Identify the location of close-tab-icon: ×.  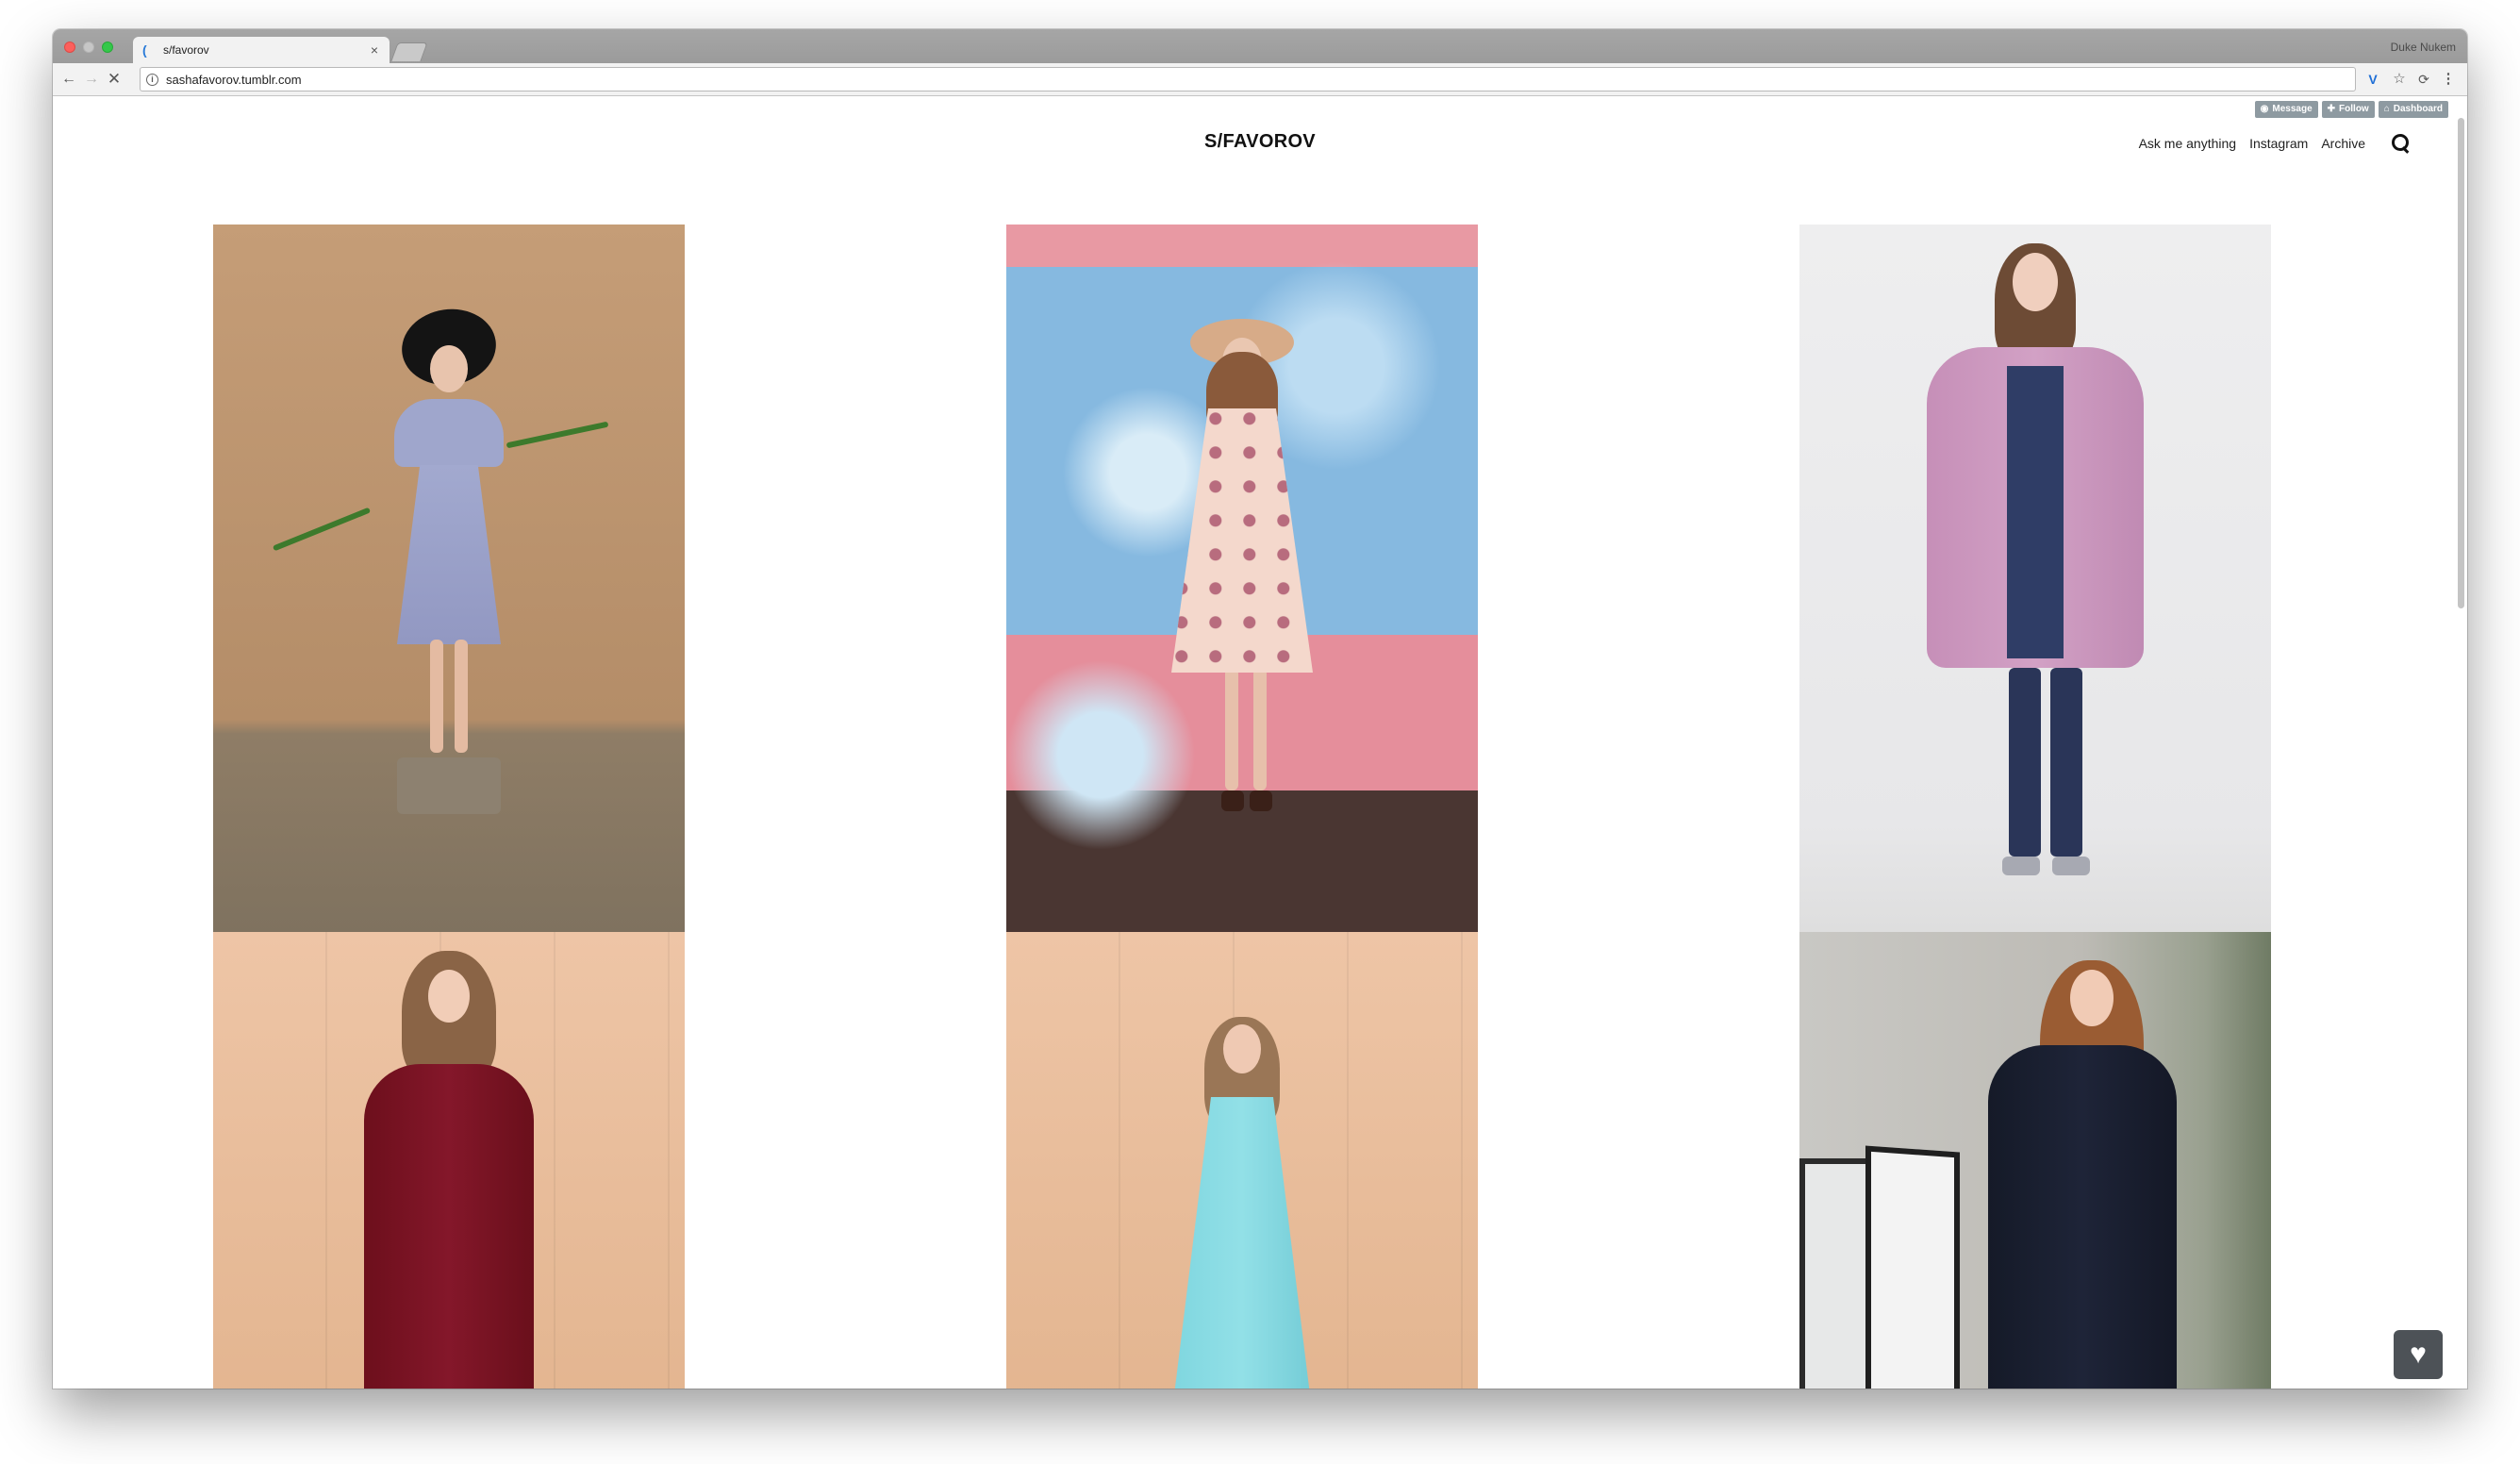
(375, 50).